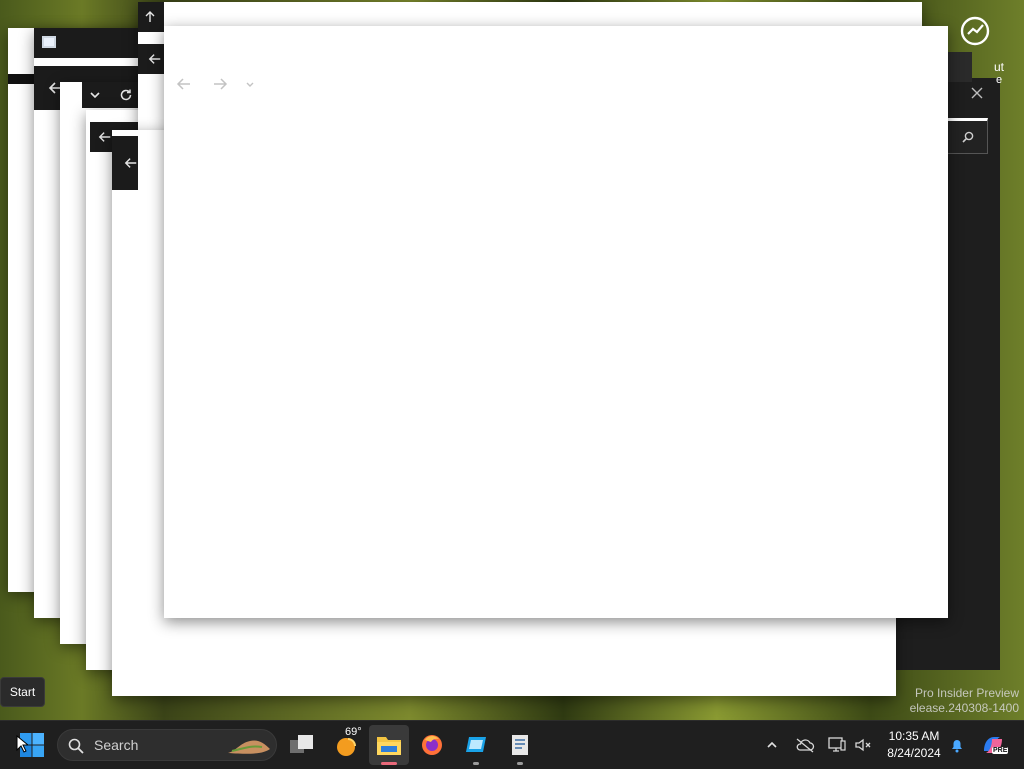  I want to click on start-tooltip: Start, so click(22, 692).